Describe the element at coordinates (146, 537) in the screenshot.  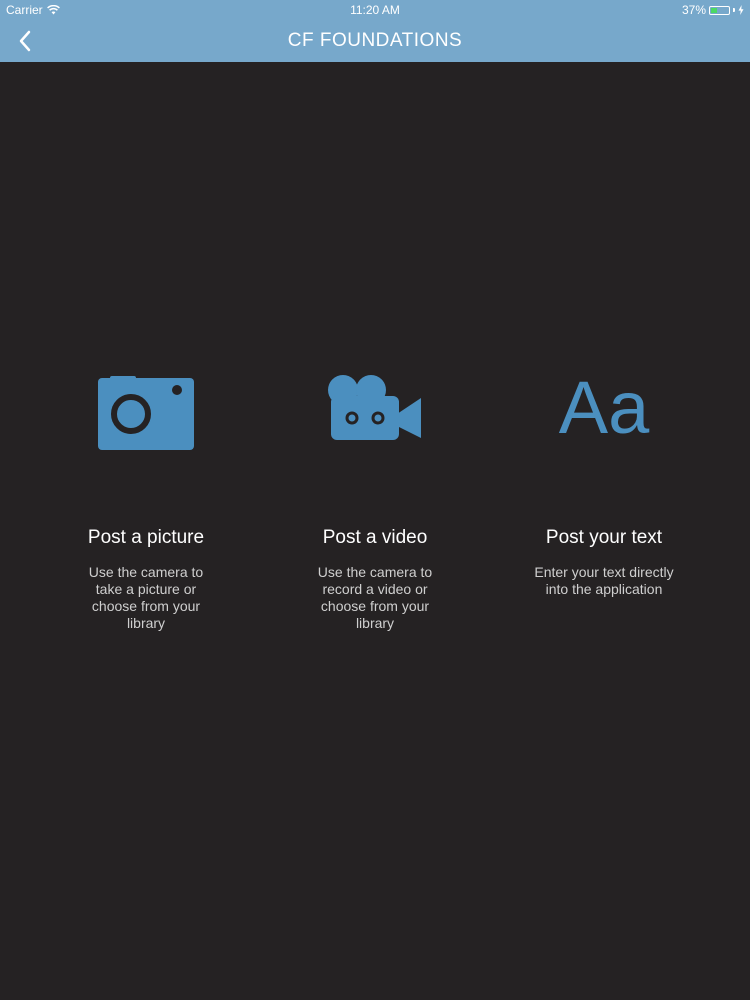
I see `option-title: Post a picture` at that location.